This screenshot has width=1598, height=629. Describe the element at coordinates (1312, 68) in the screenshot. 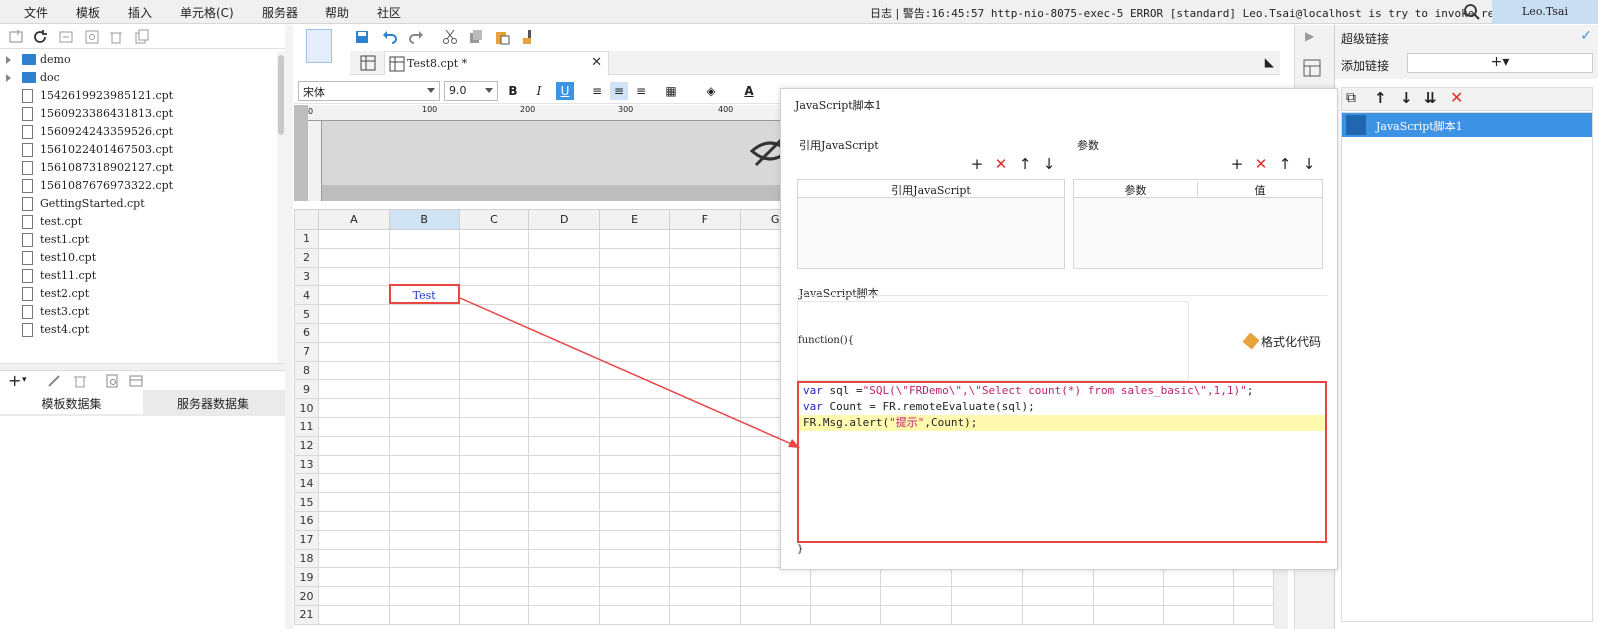

I see `cell-attribute-icon` at that location.